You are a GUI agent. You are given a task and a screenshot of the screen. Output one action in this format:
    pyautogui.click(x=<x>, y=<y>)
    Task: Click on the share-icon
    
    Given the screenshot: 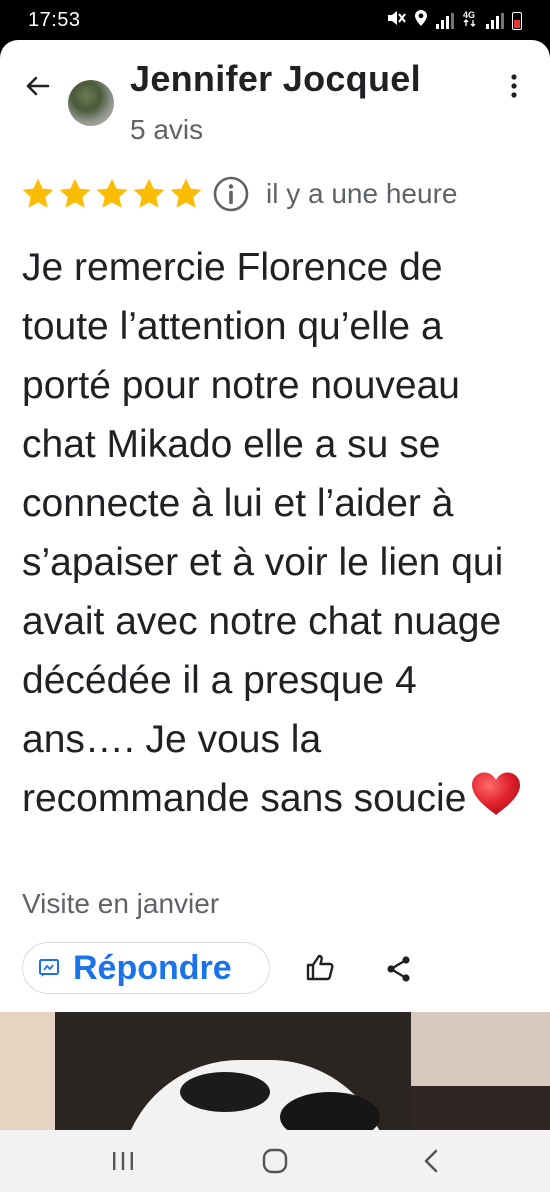 What is the action you would take?
    pyautogui.click(x=398, y=969)
    